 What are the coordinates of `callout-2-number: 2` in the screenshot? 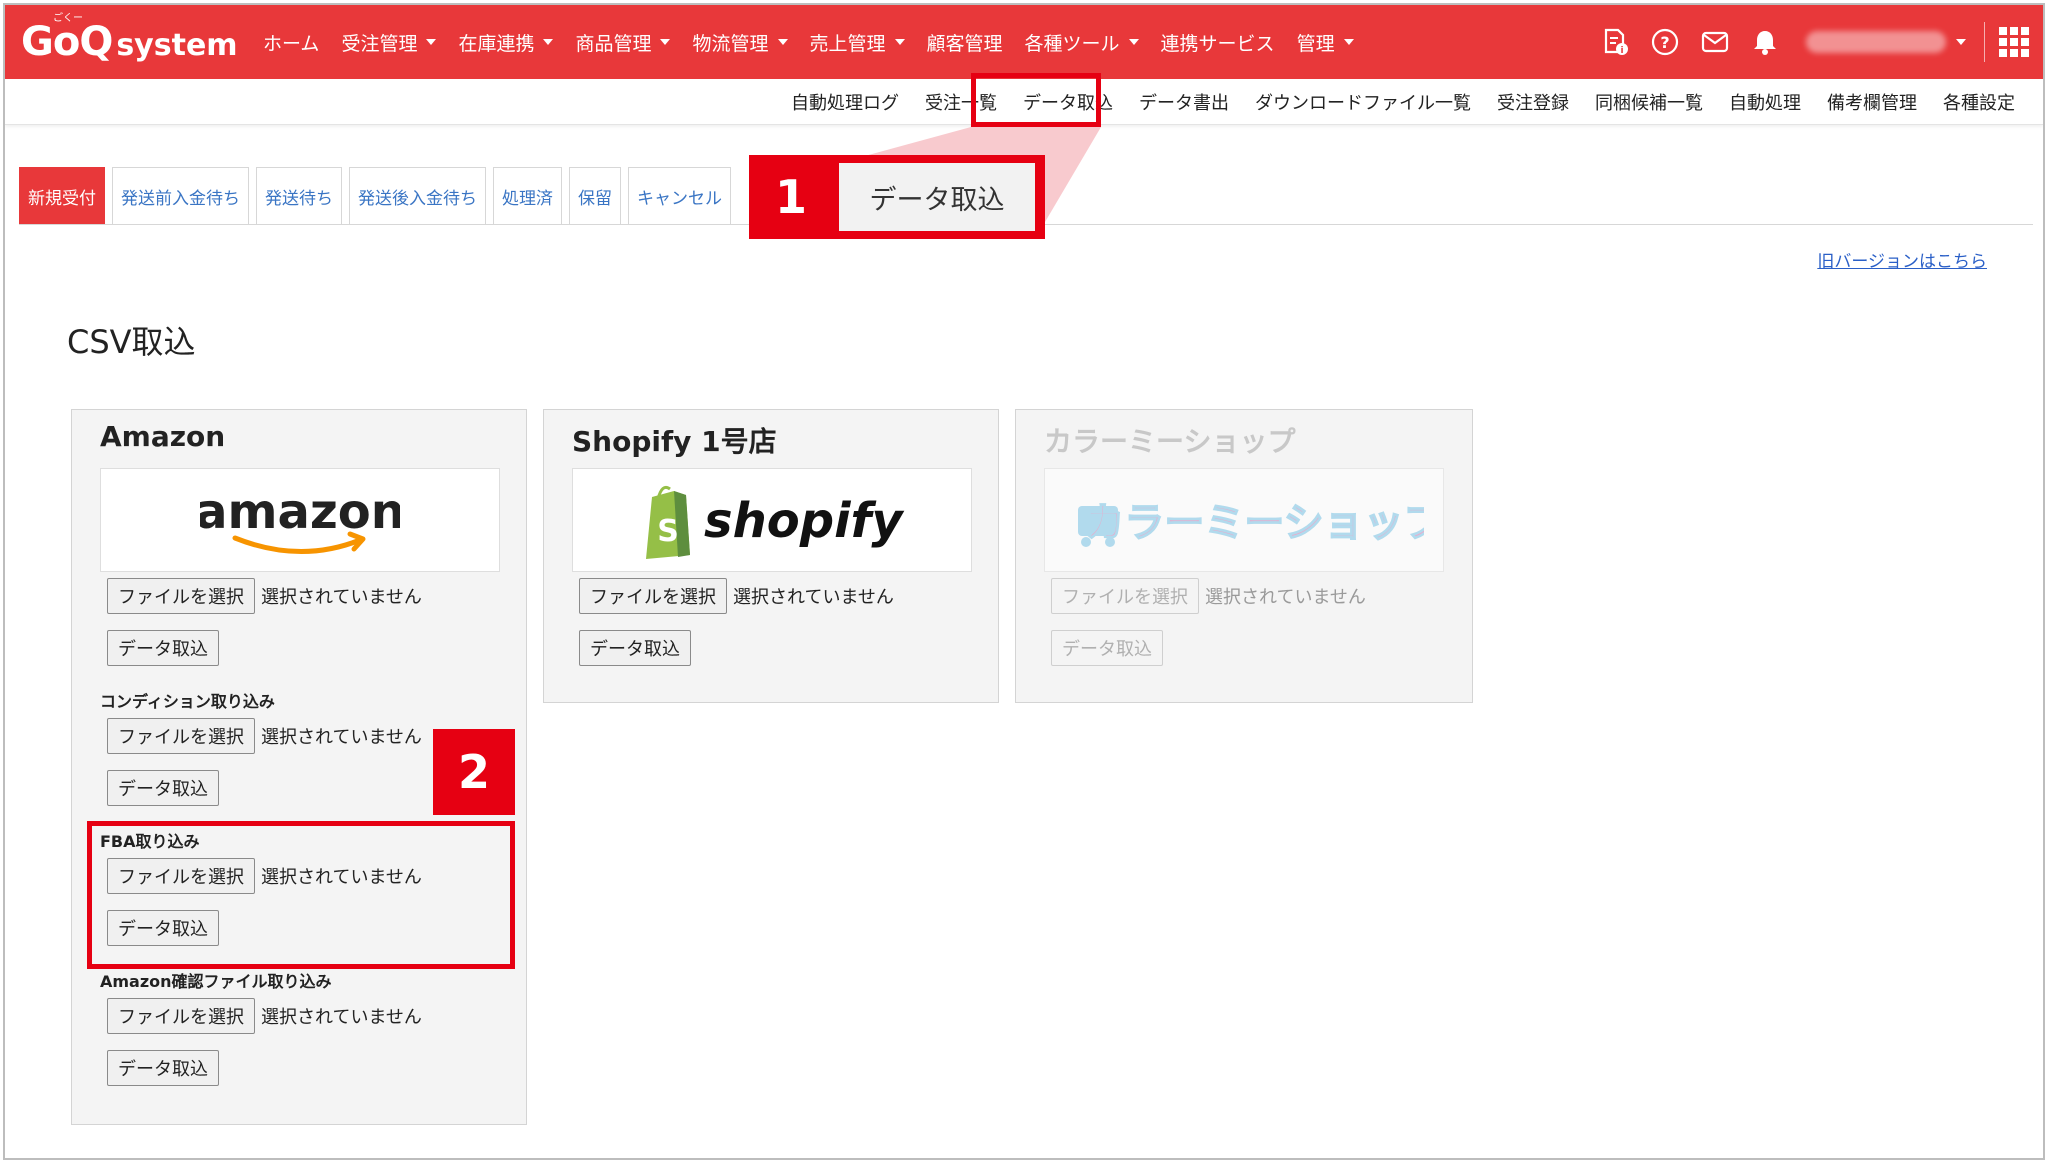 It's located at (474, 772).